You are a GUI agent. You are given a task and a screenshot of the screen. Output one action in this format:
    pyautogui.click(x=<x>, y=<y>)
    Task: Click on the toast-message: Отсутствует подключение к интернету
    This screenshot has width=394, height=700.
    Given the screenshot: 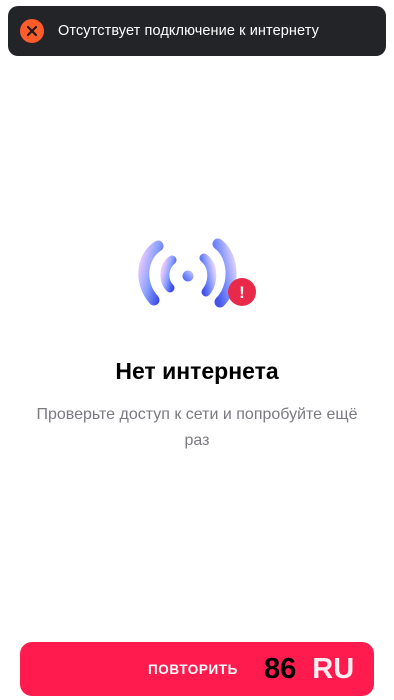 What is the action you would take?
    pyautogui.click(x=188, y=31)
    